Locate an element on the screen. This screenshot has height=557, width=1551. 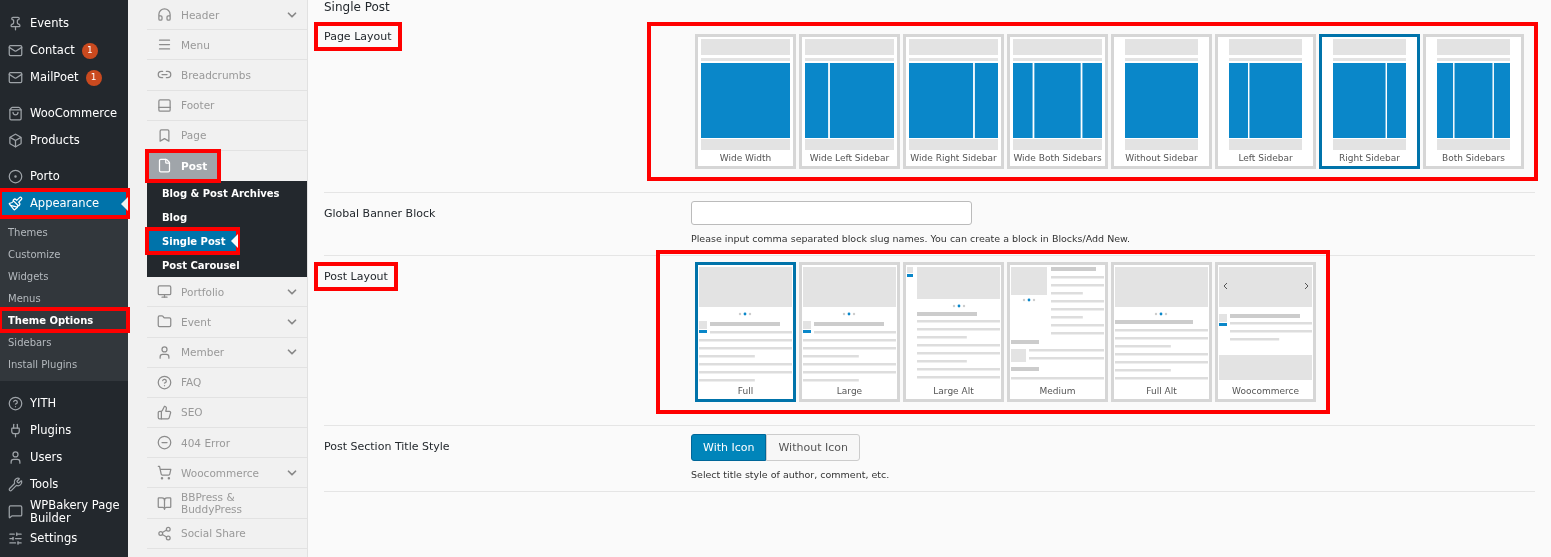
layout-option: Medium is located at coordinates (1057, 332).